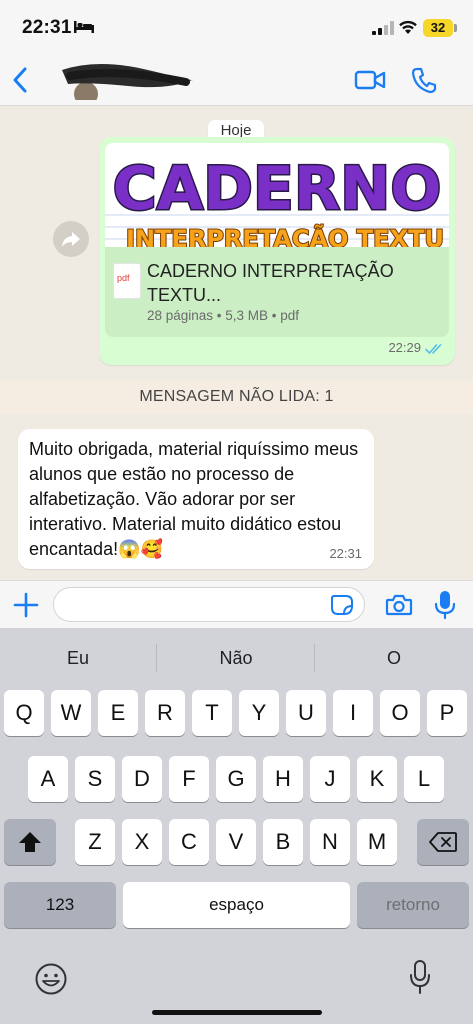  Describe the element at coordinates (370, 80) in the screenshot. I see `video-call-icon` at that location.